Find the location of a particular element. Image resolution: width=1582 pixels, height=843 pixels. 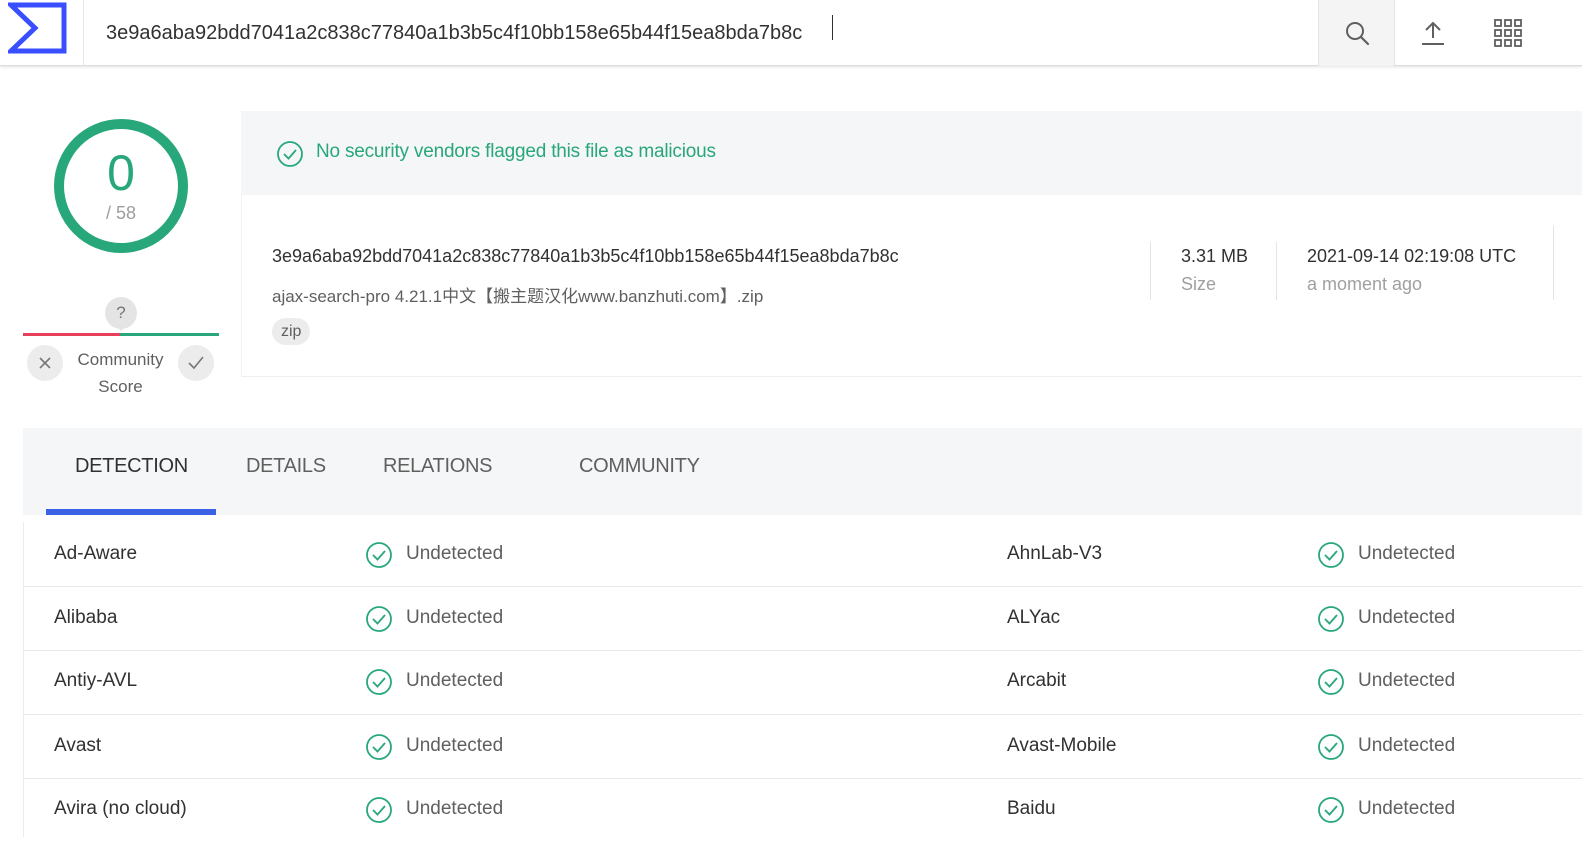

upload-icon is located at coordinates (1433, 33).